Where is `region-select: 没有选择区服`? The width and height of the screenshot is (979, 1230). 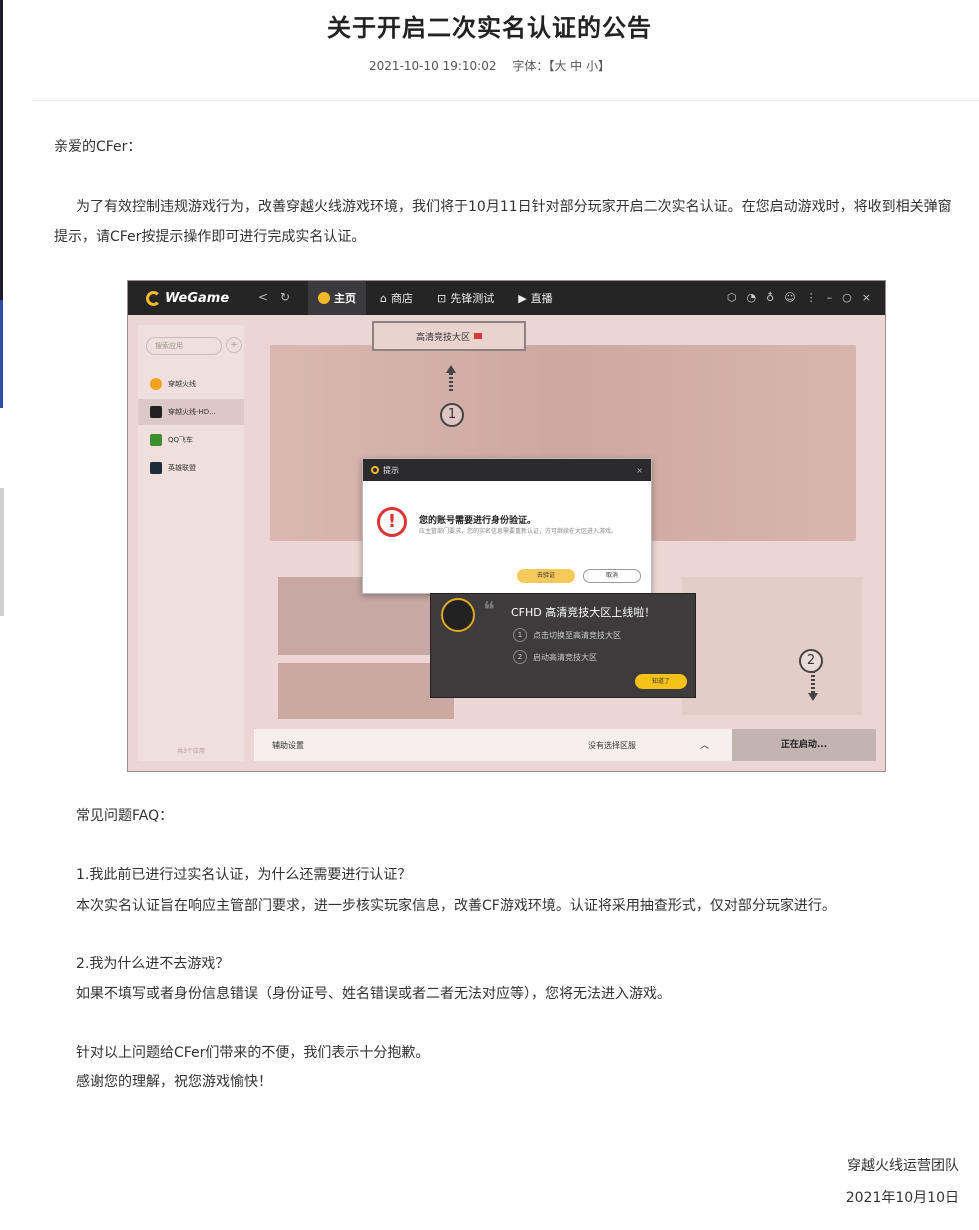
region-select: 没有选择区服 is located at coordinates (612, 745).